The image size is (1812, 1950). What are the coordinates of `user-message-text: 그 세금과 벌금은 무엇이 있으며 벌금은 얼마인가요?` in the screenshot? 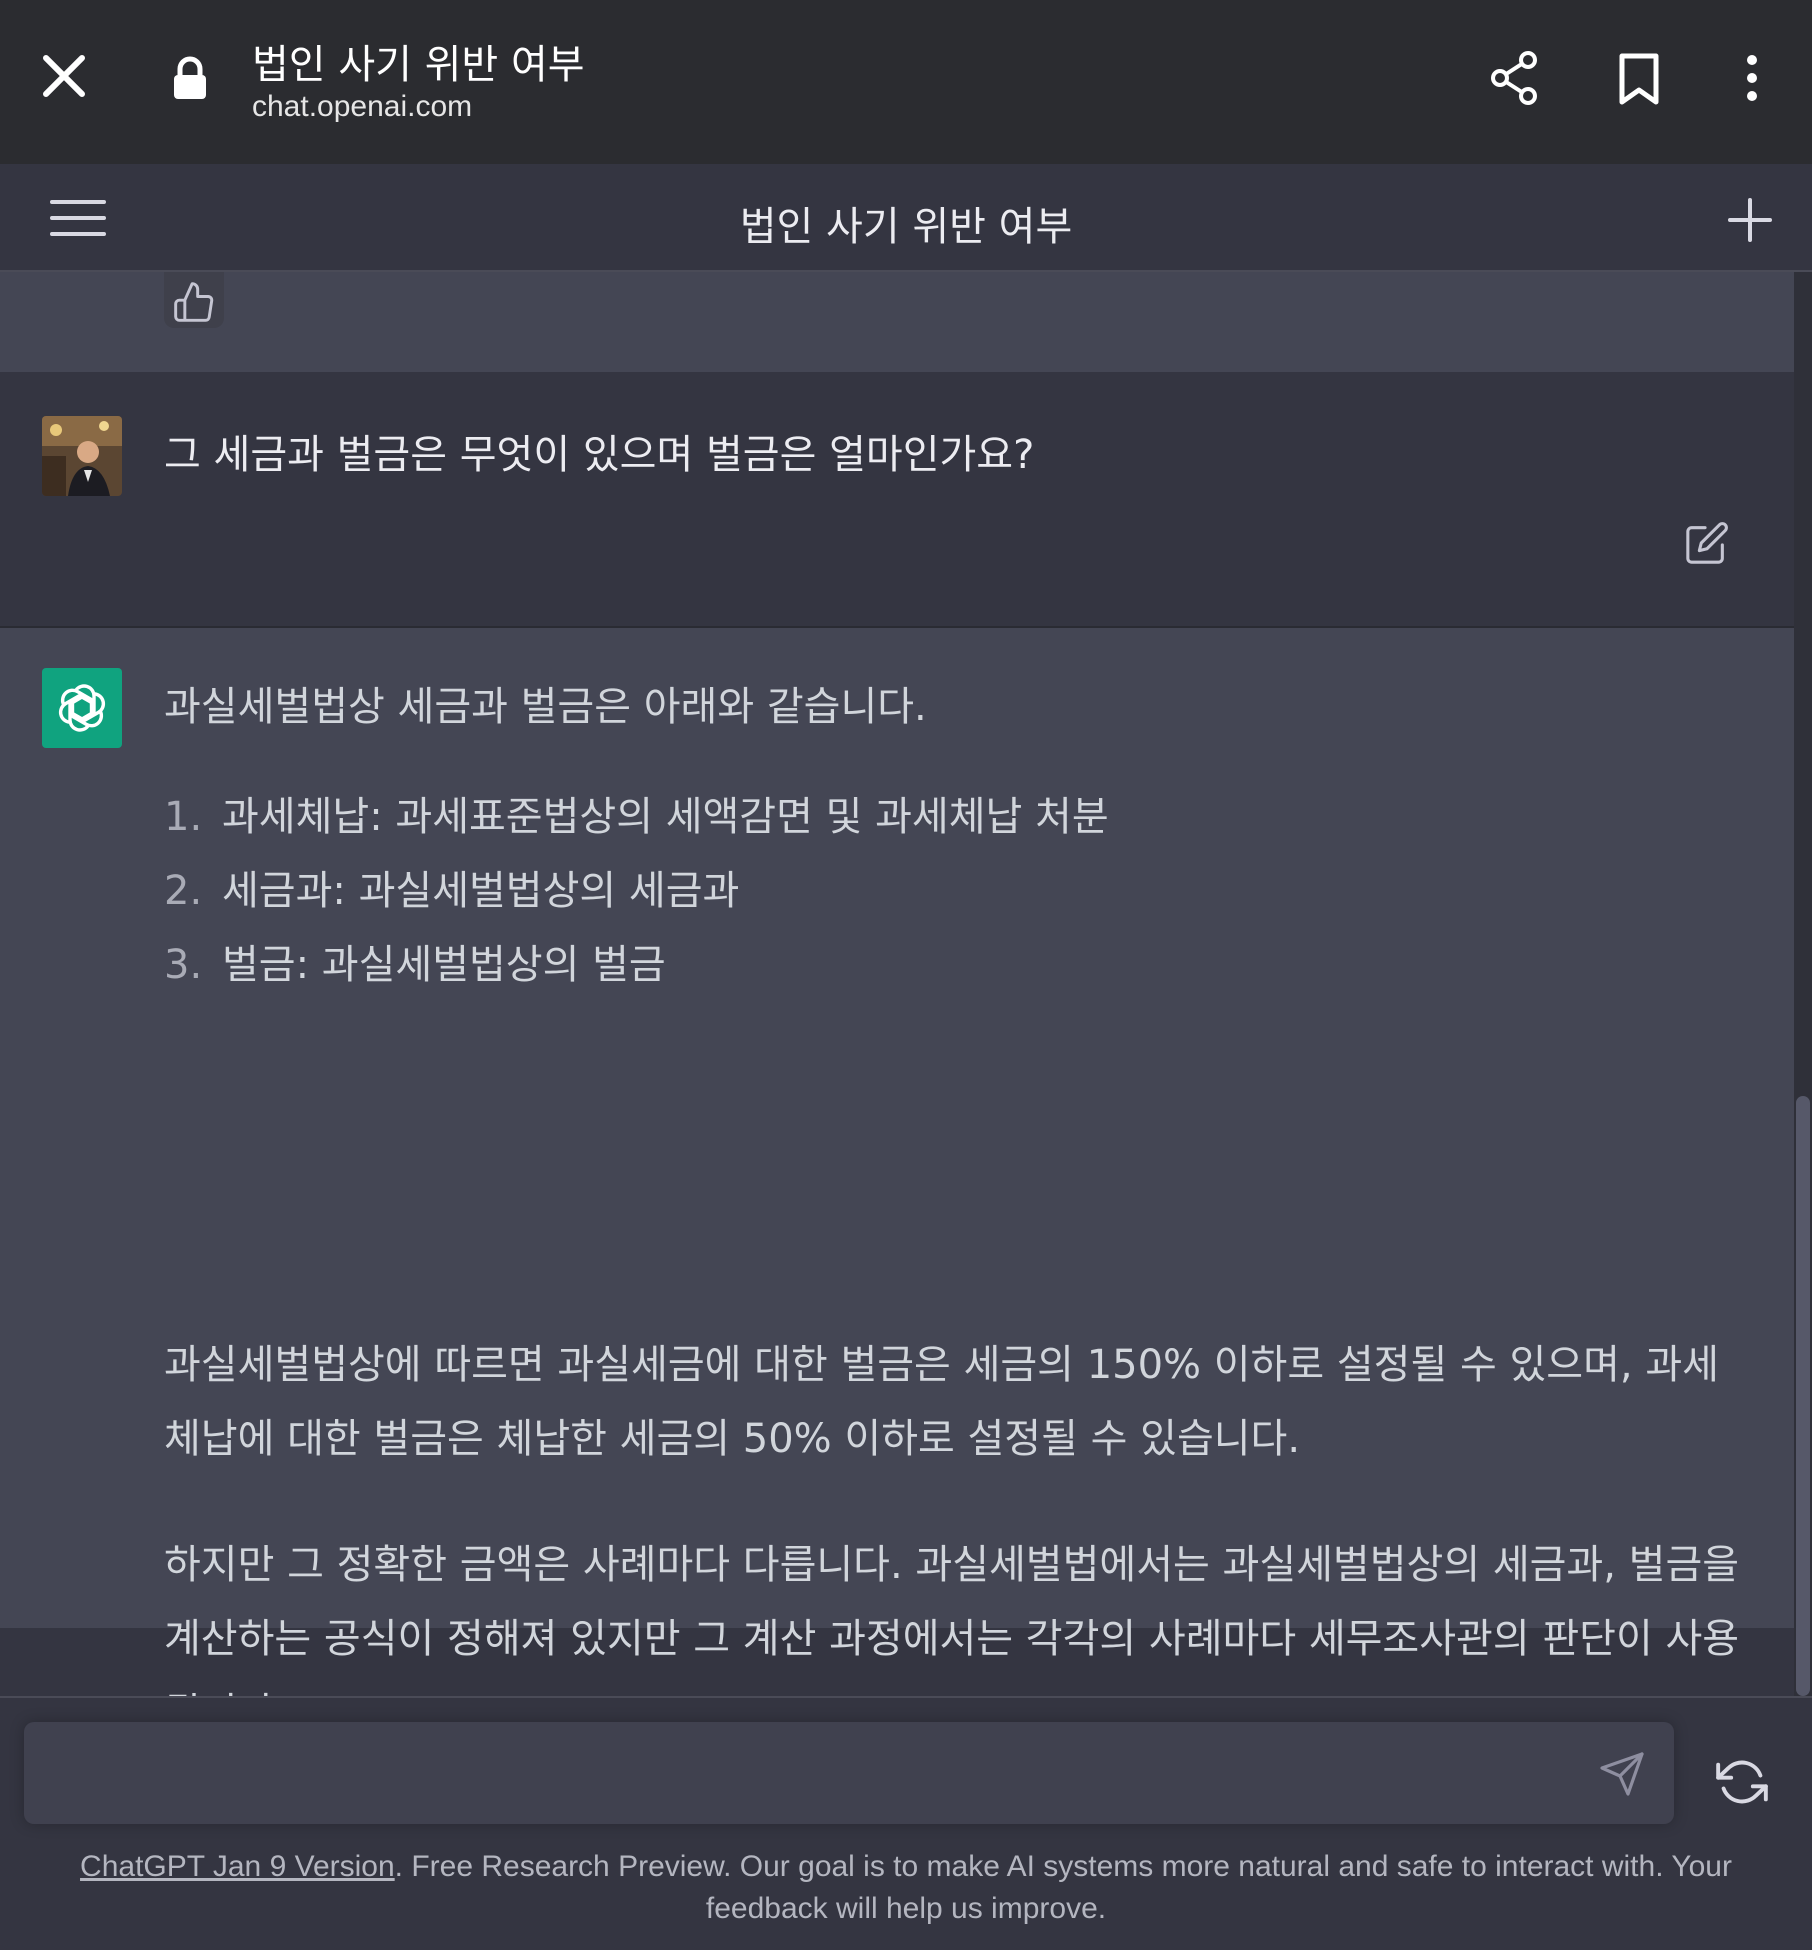 It's located at (599, 455).